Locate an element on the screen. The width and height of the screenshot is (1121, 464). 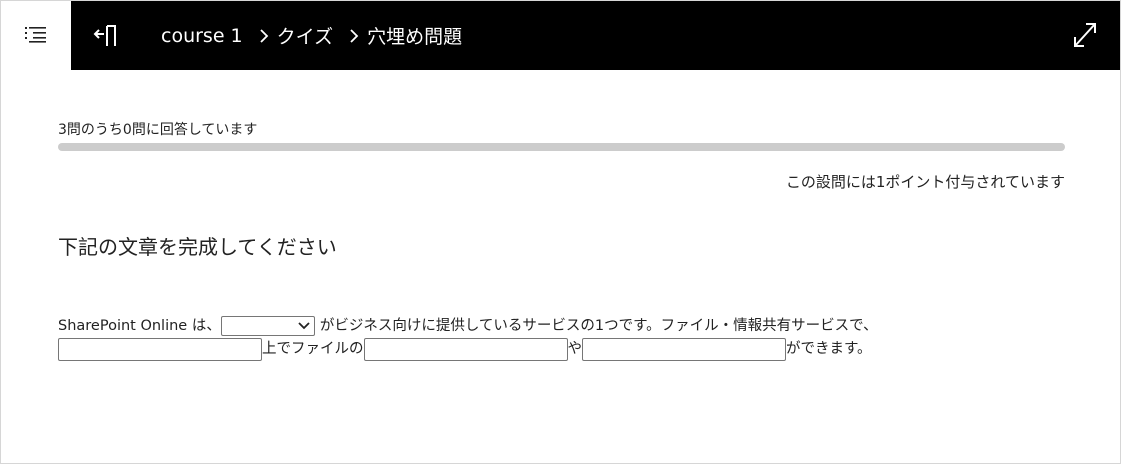
text-segment: や is located at coordinates (575, 349).